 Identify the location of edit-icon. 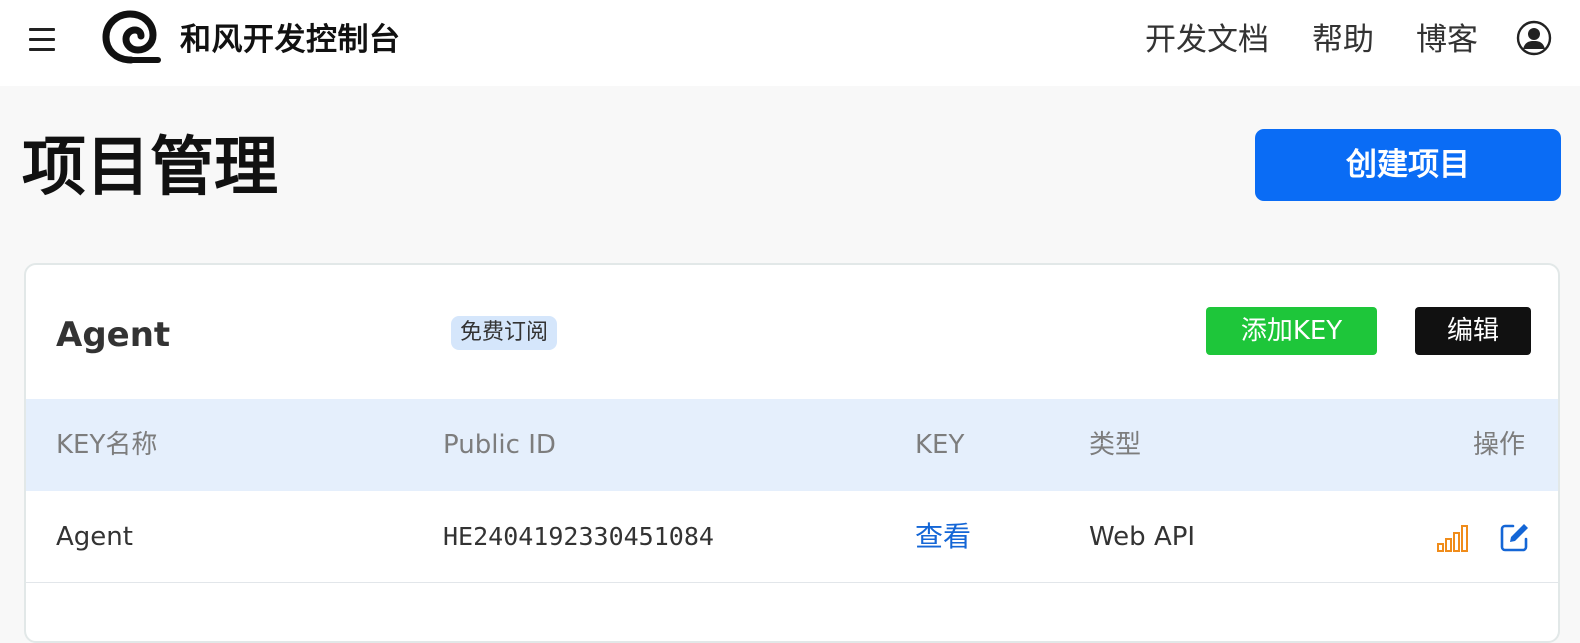
(1515, 537).